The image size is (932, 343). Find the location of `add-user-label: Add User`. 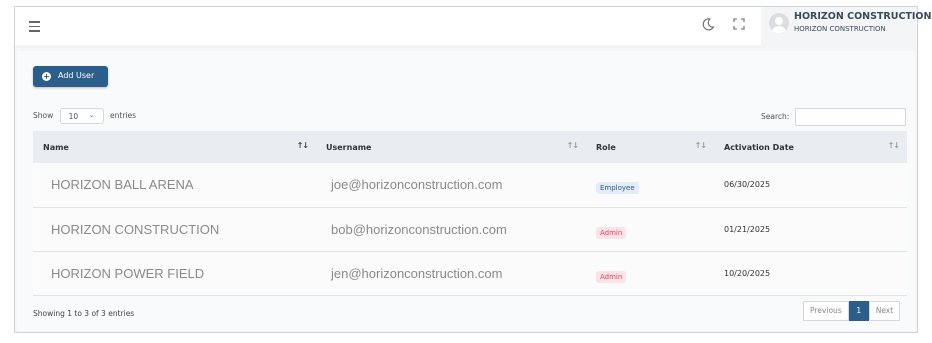

add-user-label: Add User is located at coordinates (76, 75).